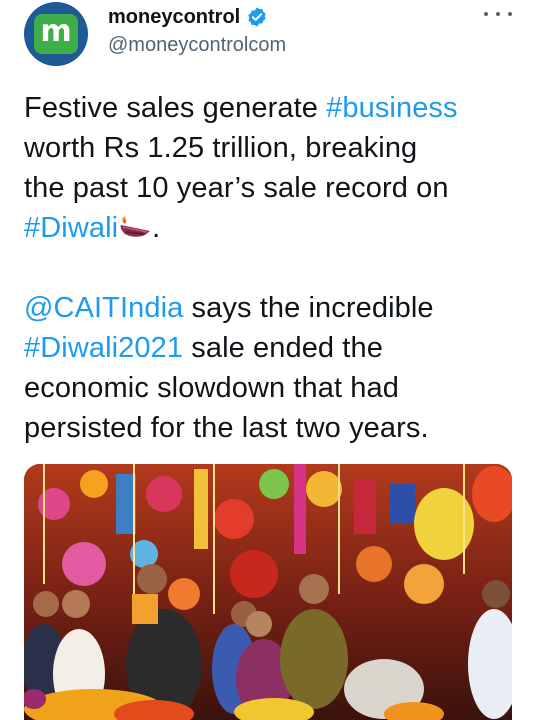 The height and width of the screenshot is (720, 536). I want to click on tweet-line: @CAITIndia says the incredible, so click(274, 308).